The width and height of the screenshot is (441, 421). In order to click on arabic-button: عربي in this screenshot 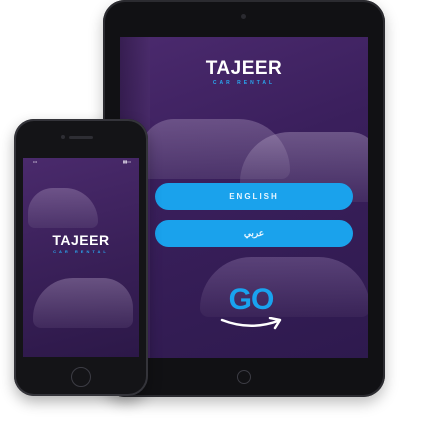, I will do `click(254, 233)`.